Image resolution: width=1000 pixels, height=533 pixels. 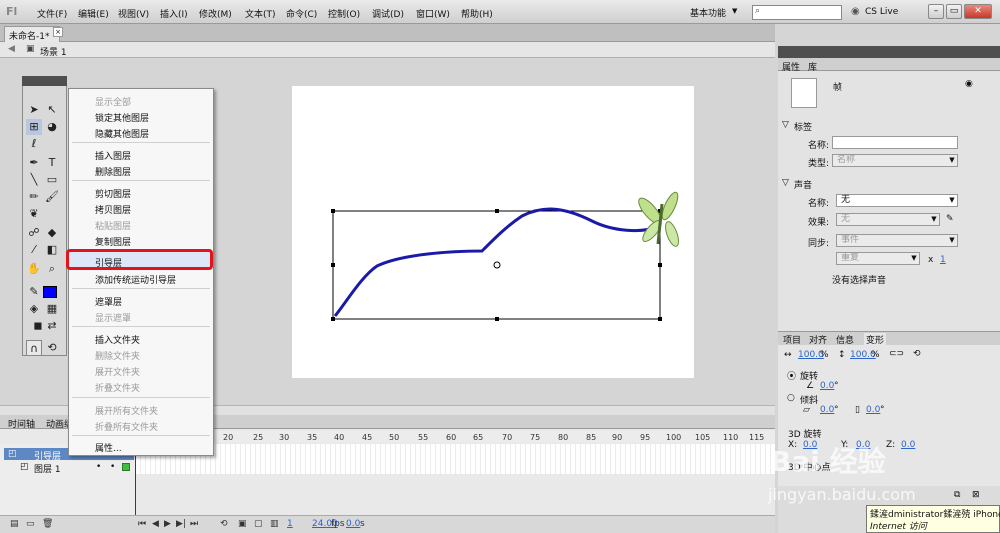 What do you see at coordinates (950, 219) in the screenshot?
I see `edit-pencil-icon: ✎` at bounding box center [950, 219].